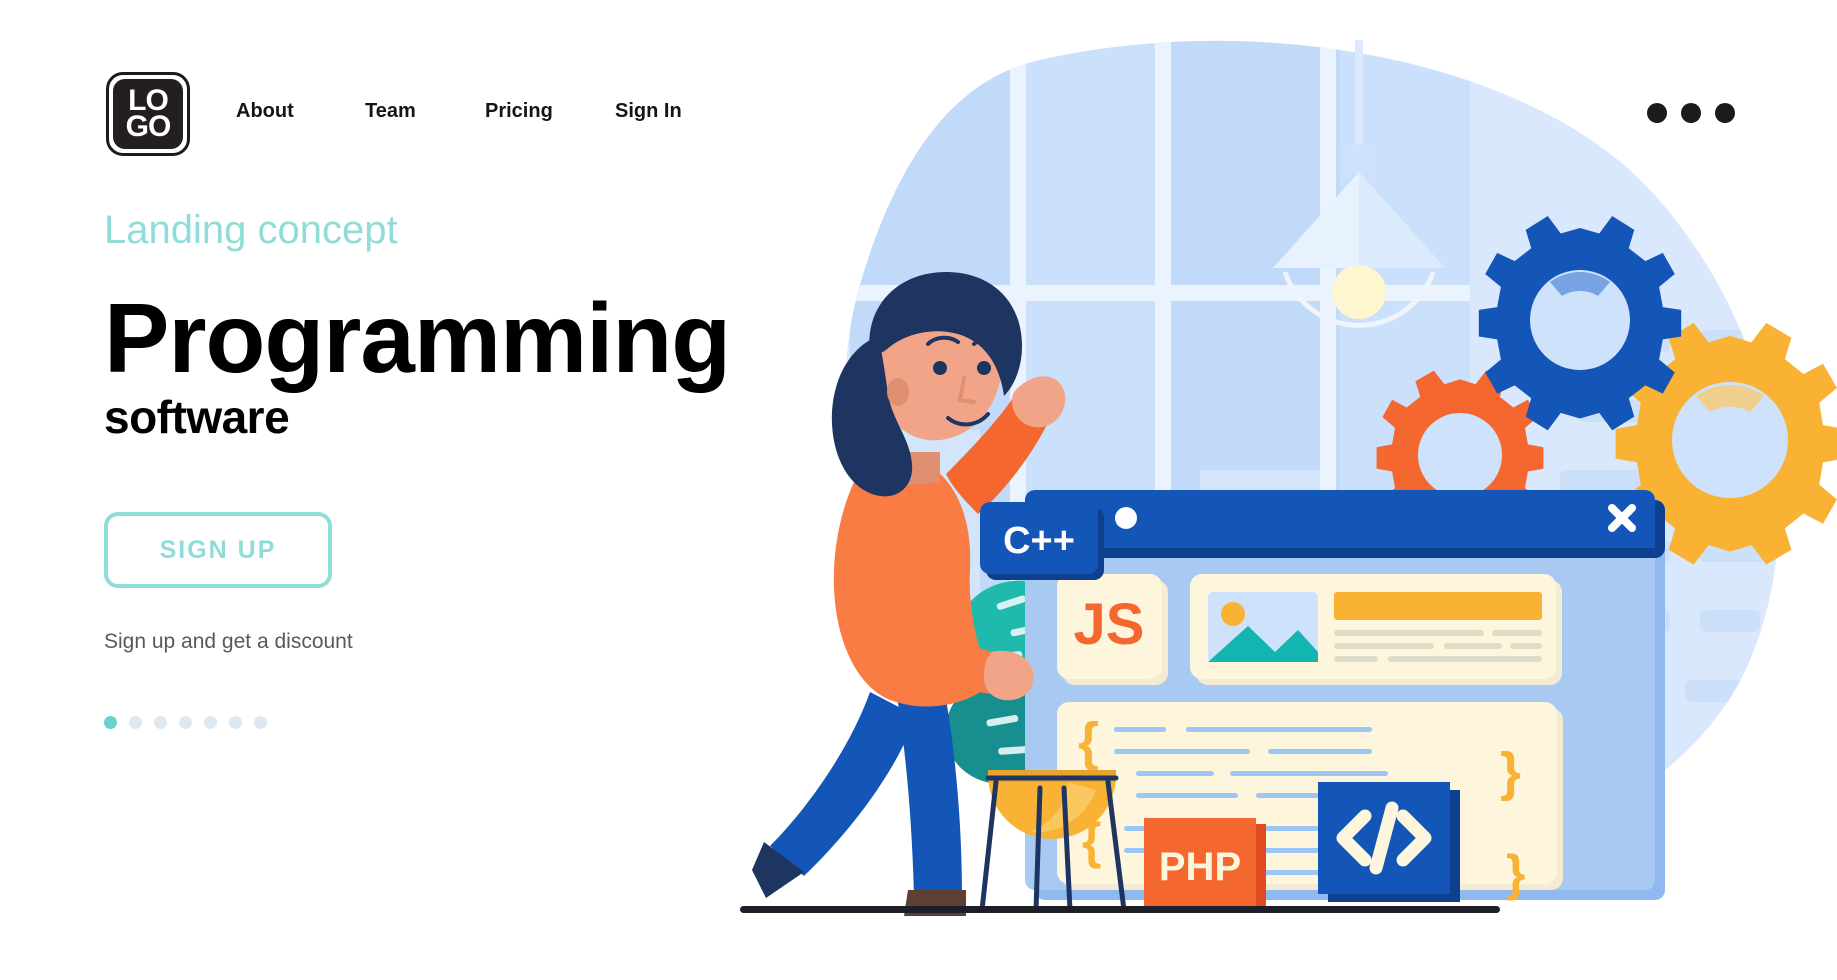 The height and width of the screenshot is (980, 1837). I want to click on code-panel: { } { }, so click(1310, 801).